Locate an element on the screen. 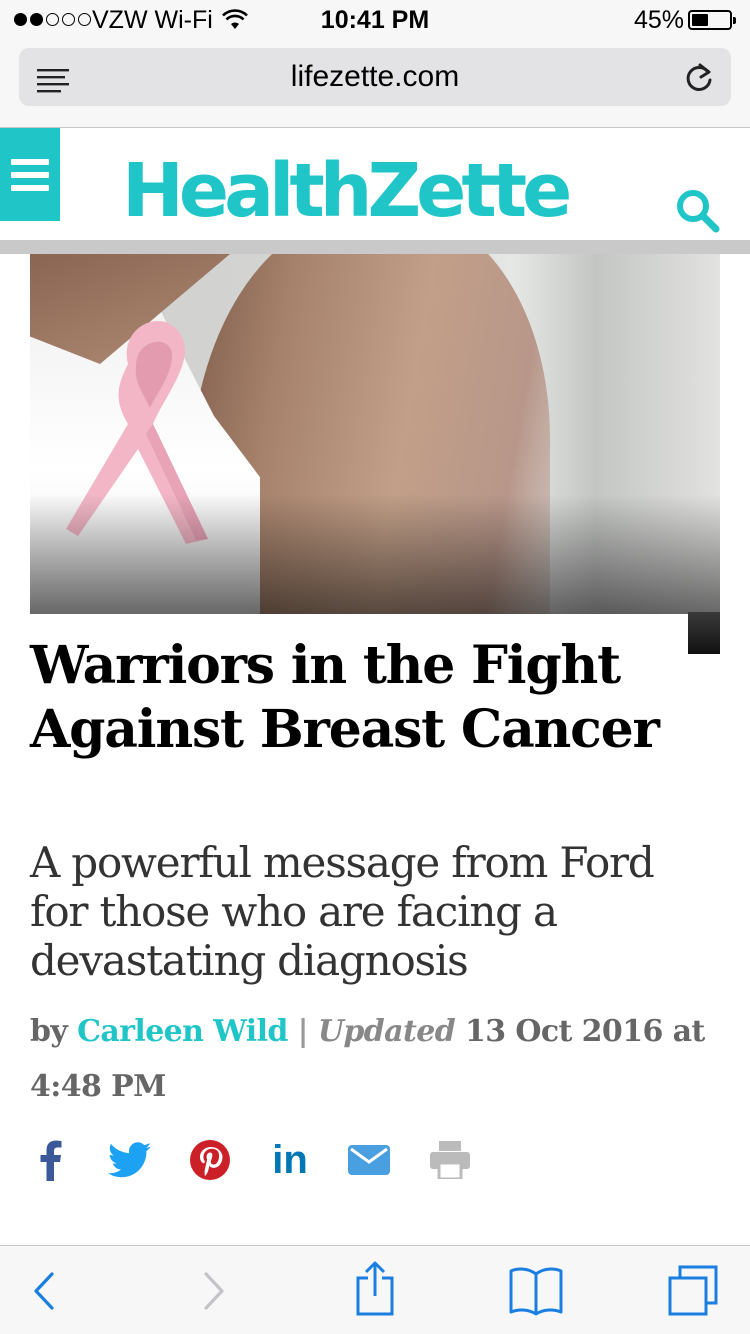 The height and width of the screenshot is (1334, 750). url-text: lifezette.com is located at coordinates (375, 77).